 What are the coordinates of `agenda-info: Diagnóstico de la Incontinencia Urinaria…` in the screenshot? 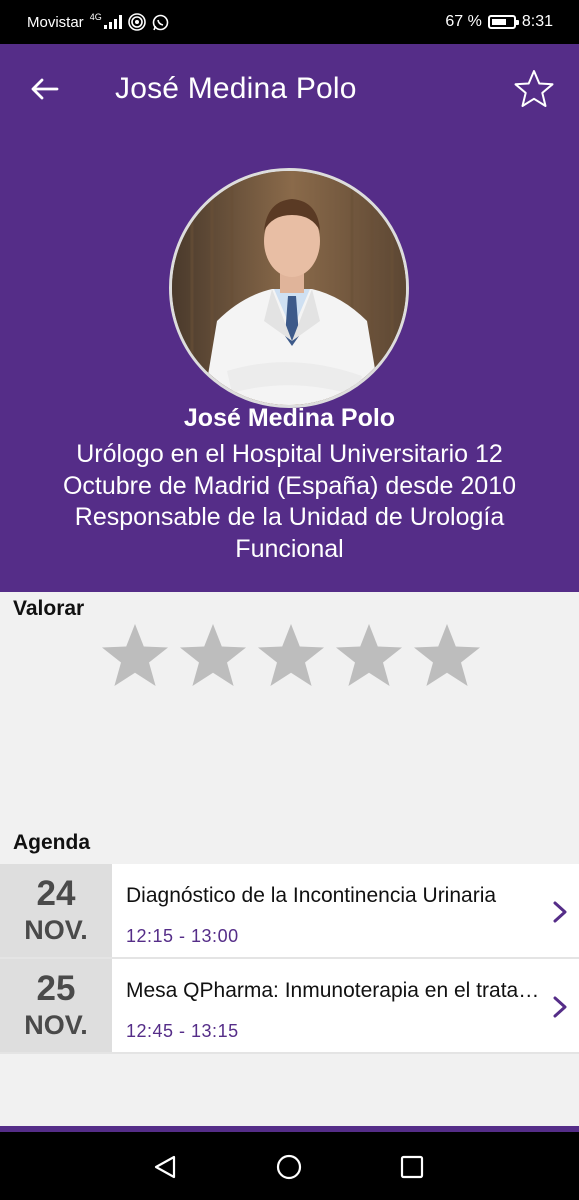 It's located at (345, 910).